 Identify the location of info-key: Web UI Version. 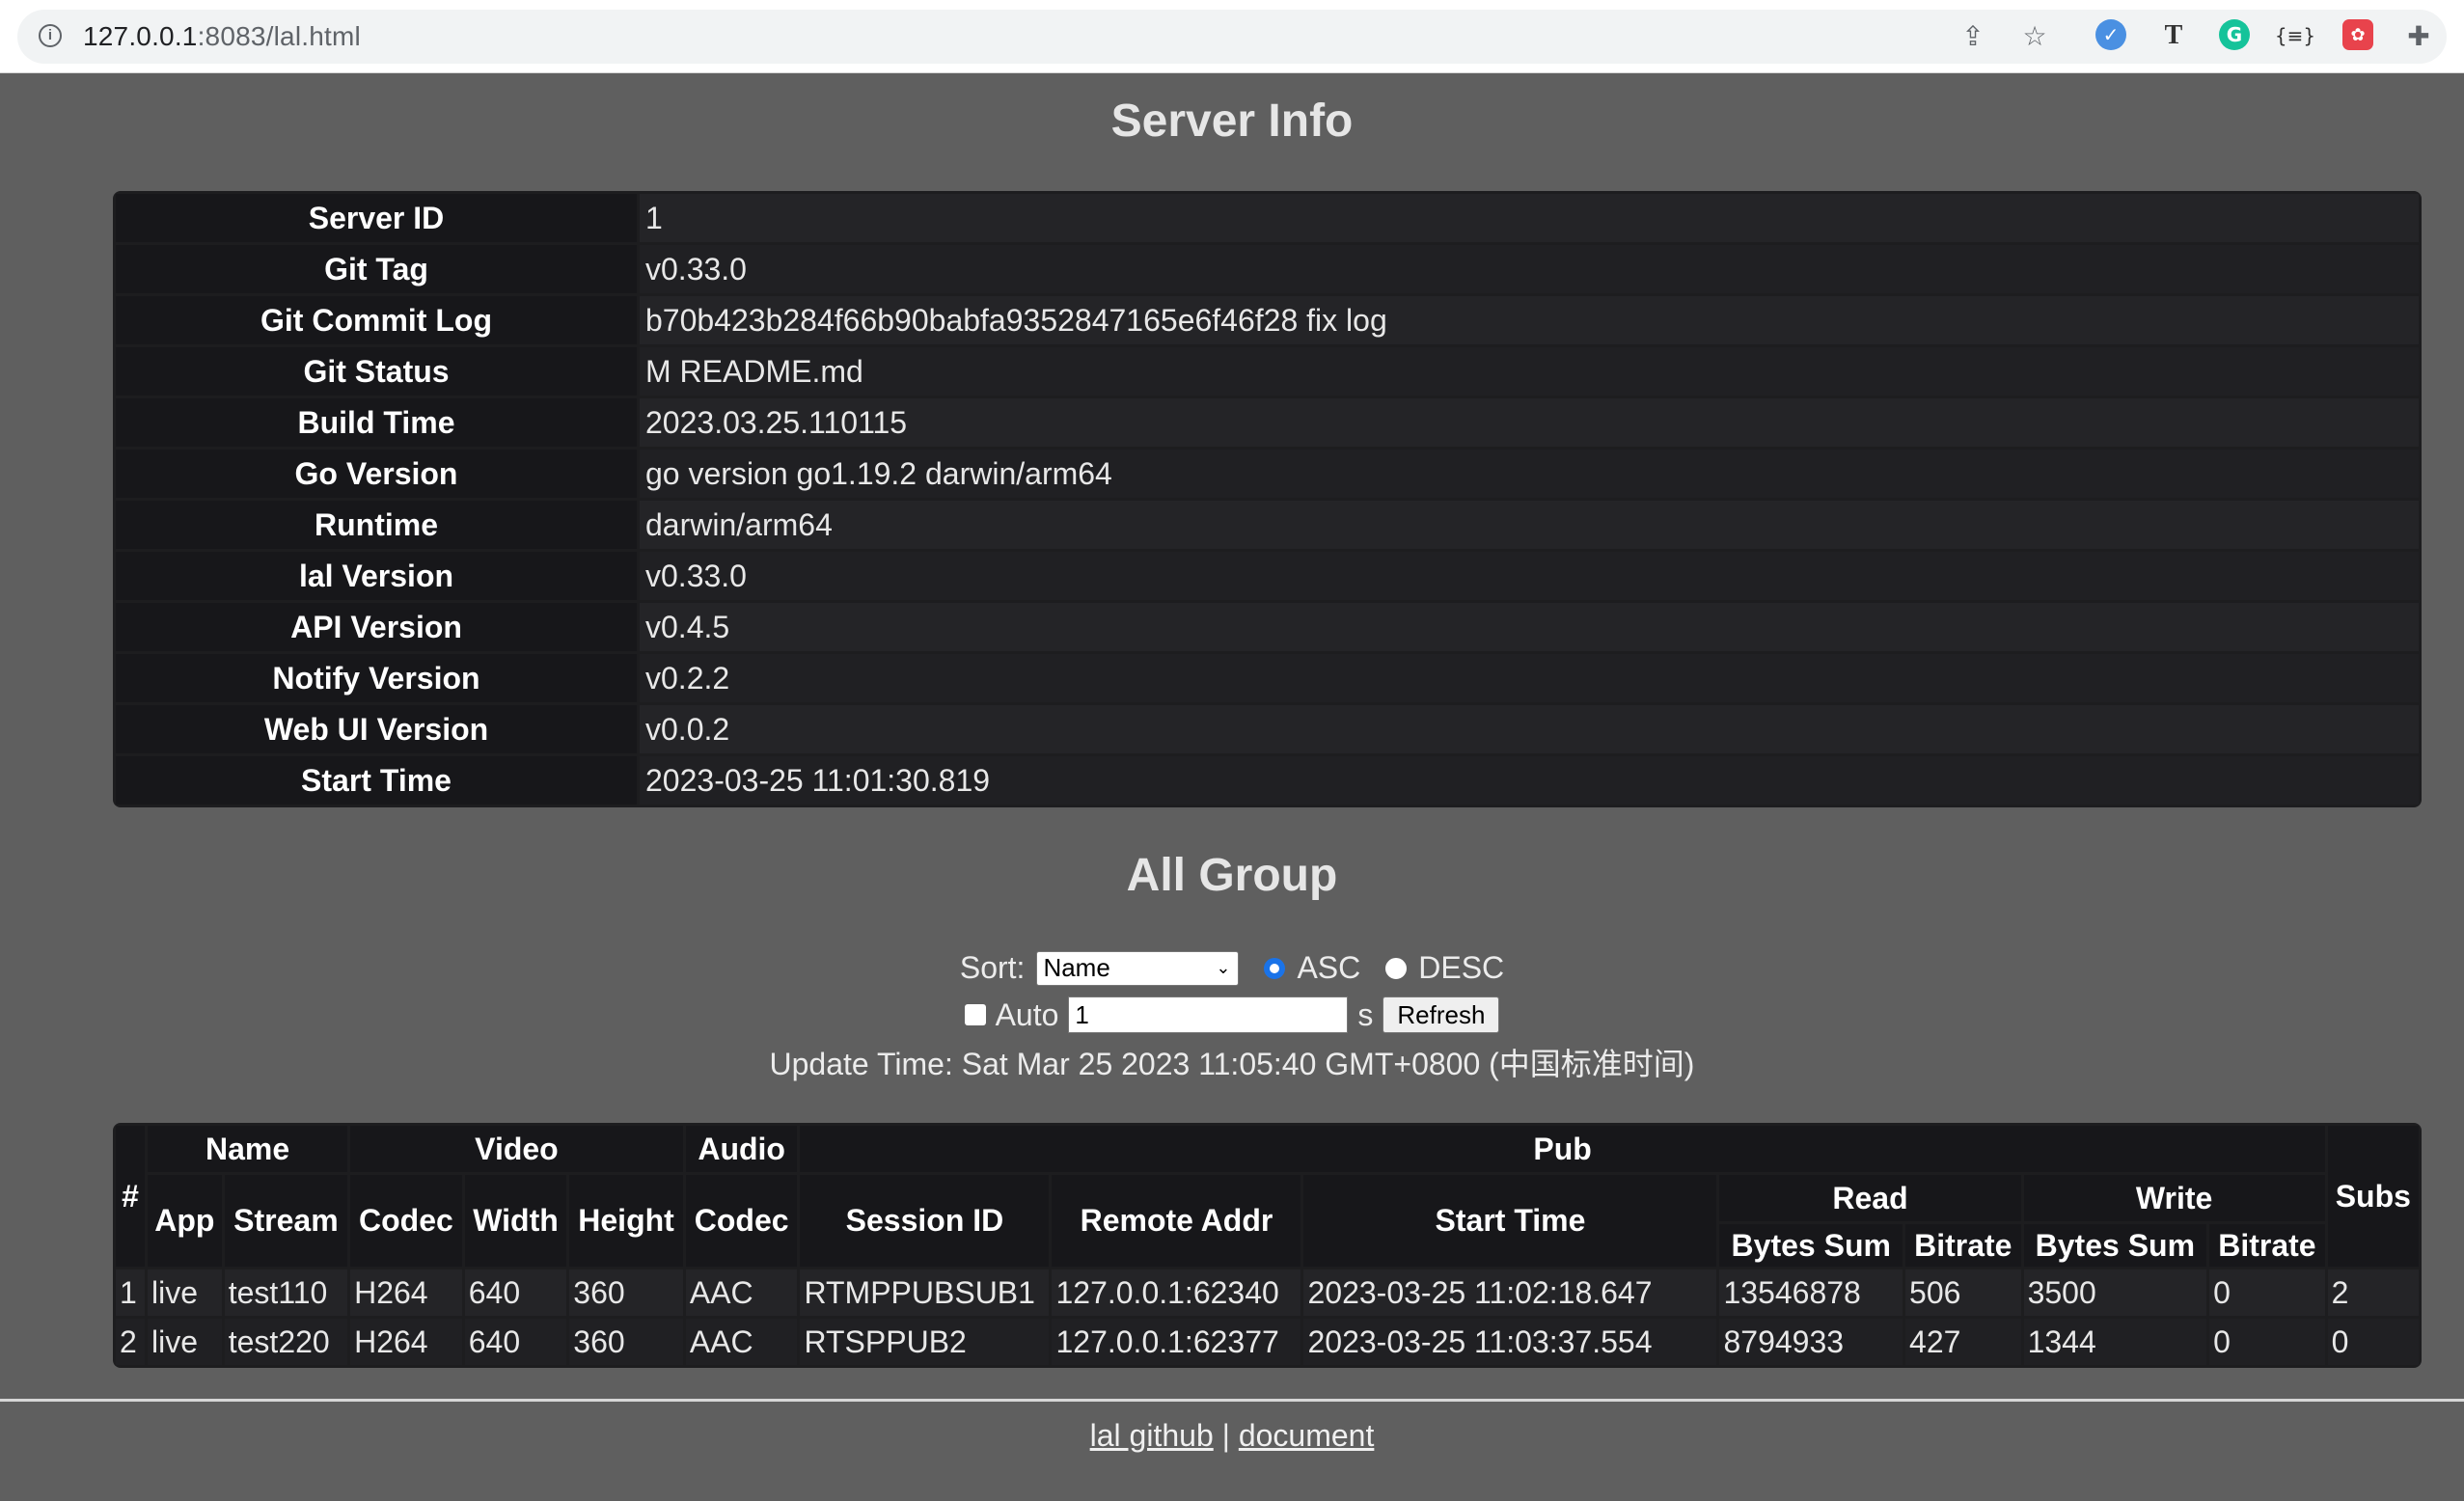
(376, 729).